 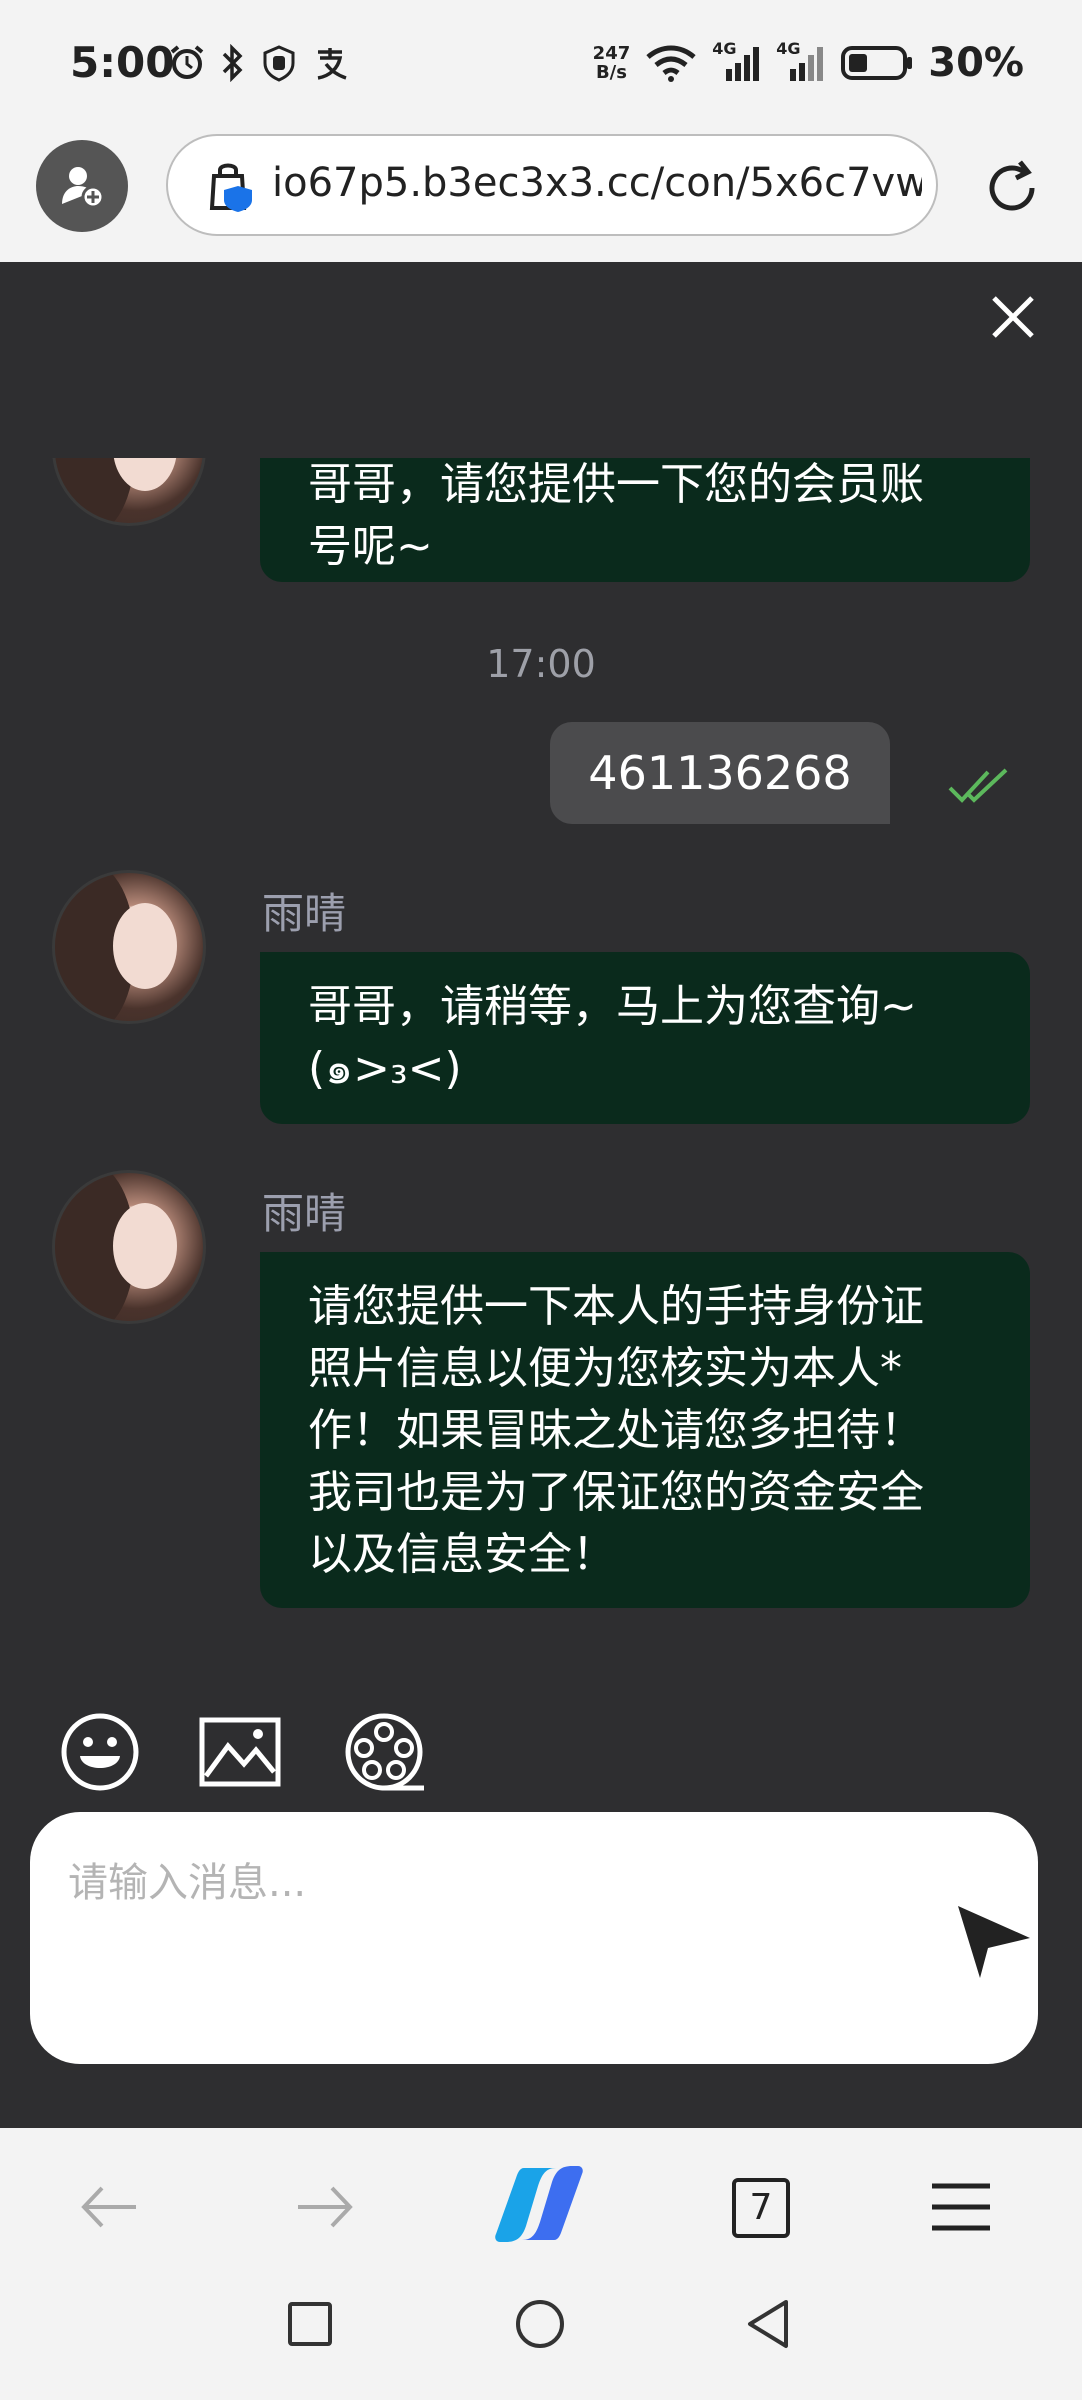 I want to click on bluetooth-icon, so click(x=232, y=63).